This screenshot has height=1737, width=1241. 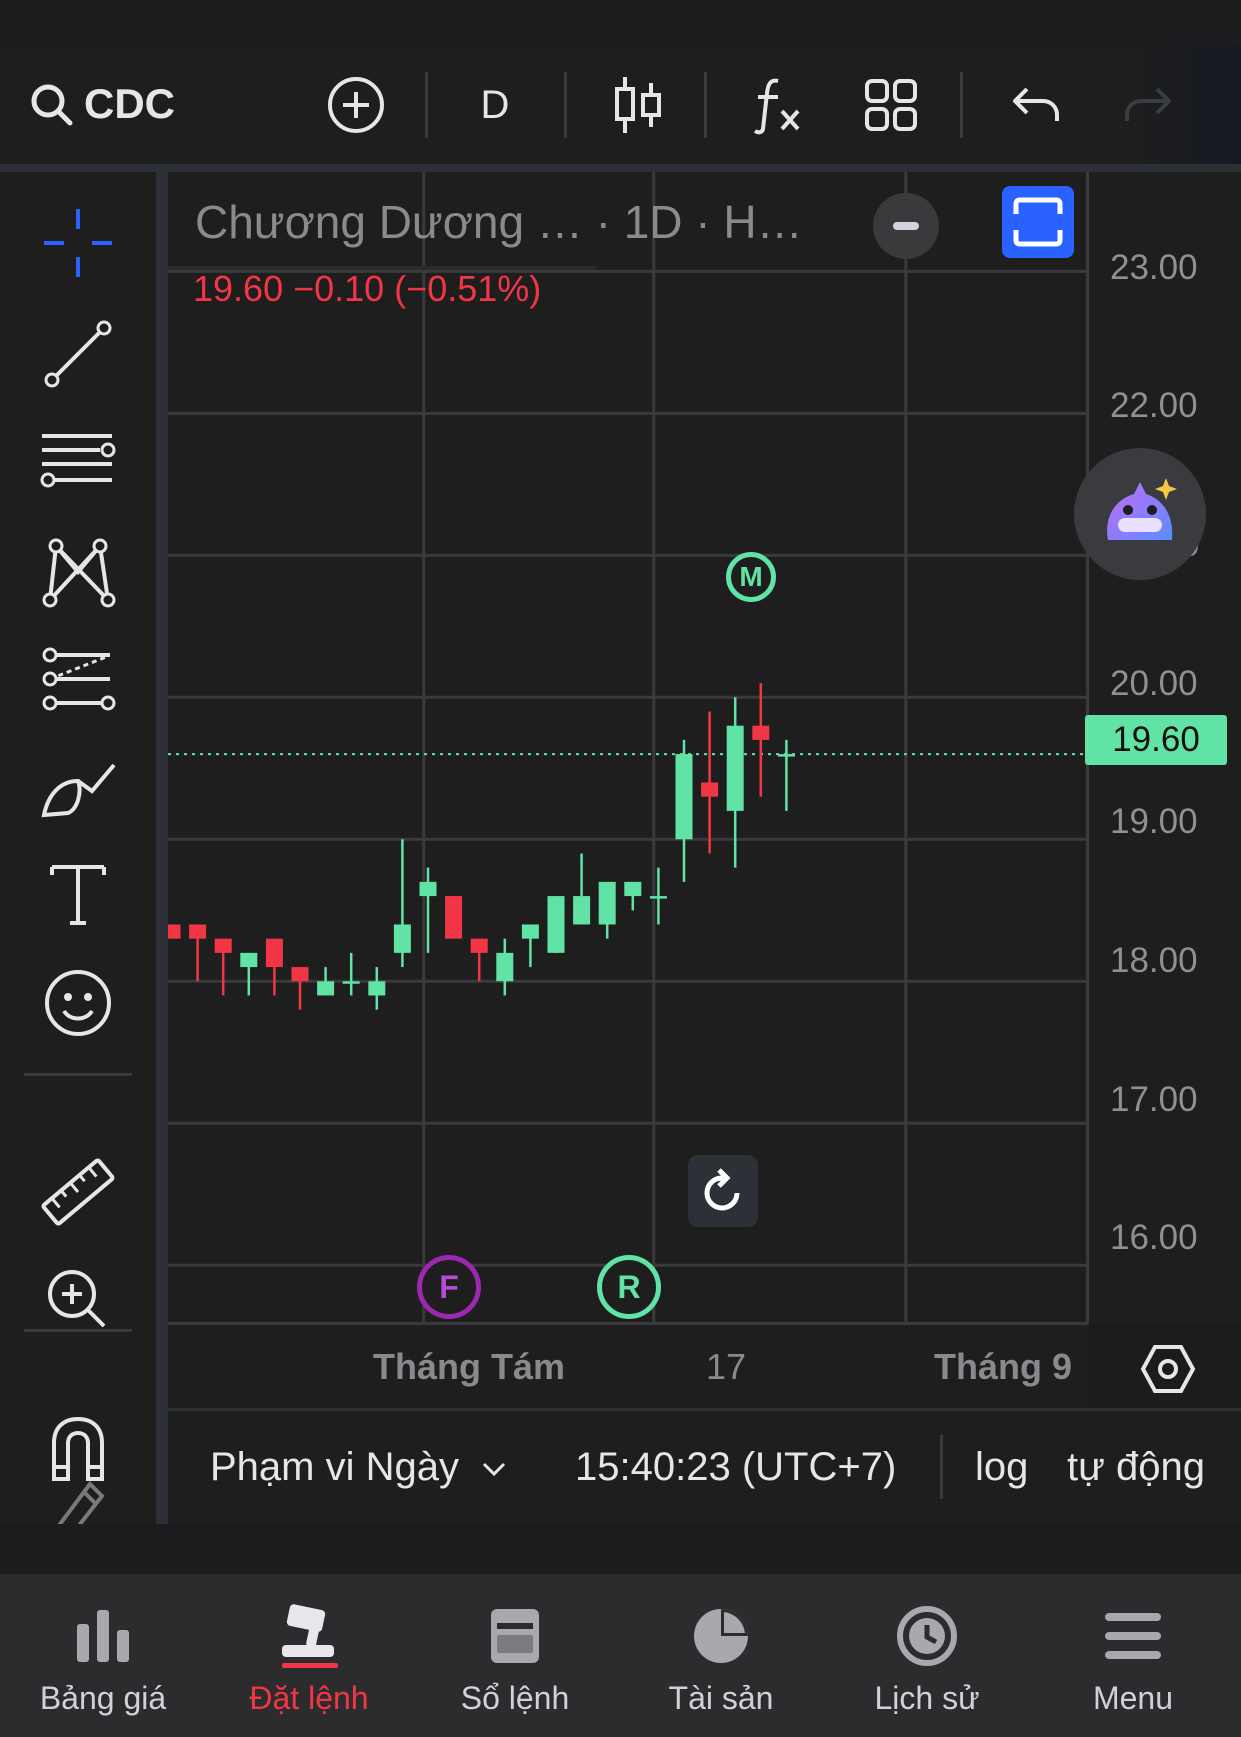 I want to click on date-range-label: Phạm vi Ngày, so click(x=334, y=1467).